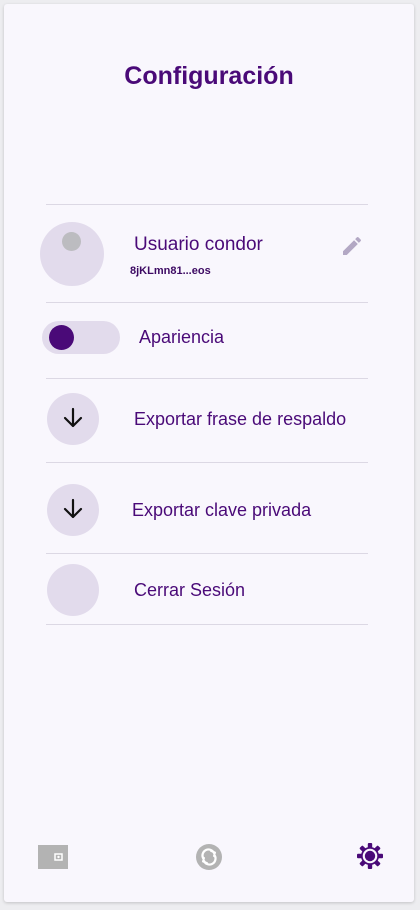 The width and height of the screenshot is (420, 910). What do you see at coordinates (72, 254) in the screenshot?
I see `avatar` at bounding box center [72, 254].